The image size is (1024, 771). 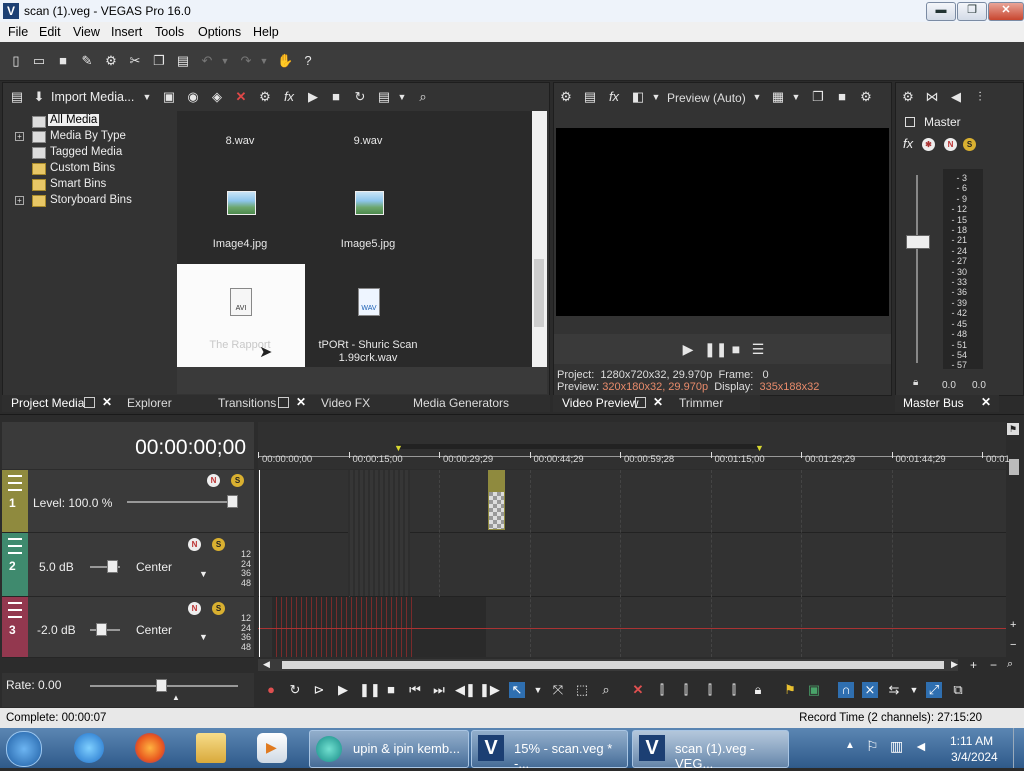 I want to click on split-dropdown-icon: ▼, so click(x=656, y=97).